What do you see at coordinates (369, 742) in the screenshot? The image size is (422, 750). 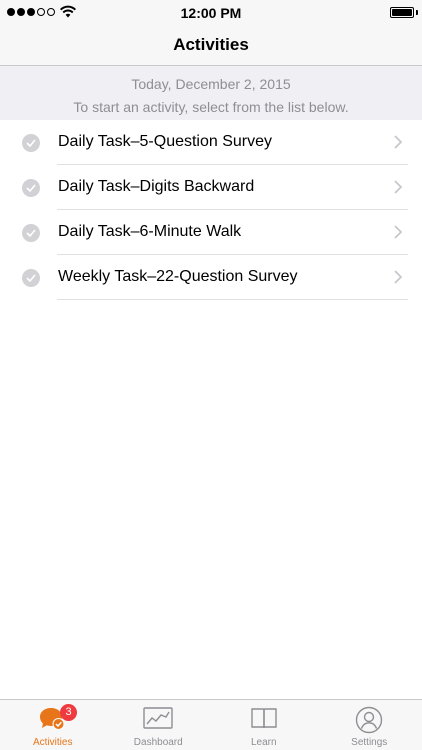 I see `tab-label: Settings` at bounding box center [369, 742].